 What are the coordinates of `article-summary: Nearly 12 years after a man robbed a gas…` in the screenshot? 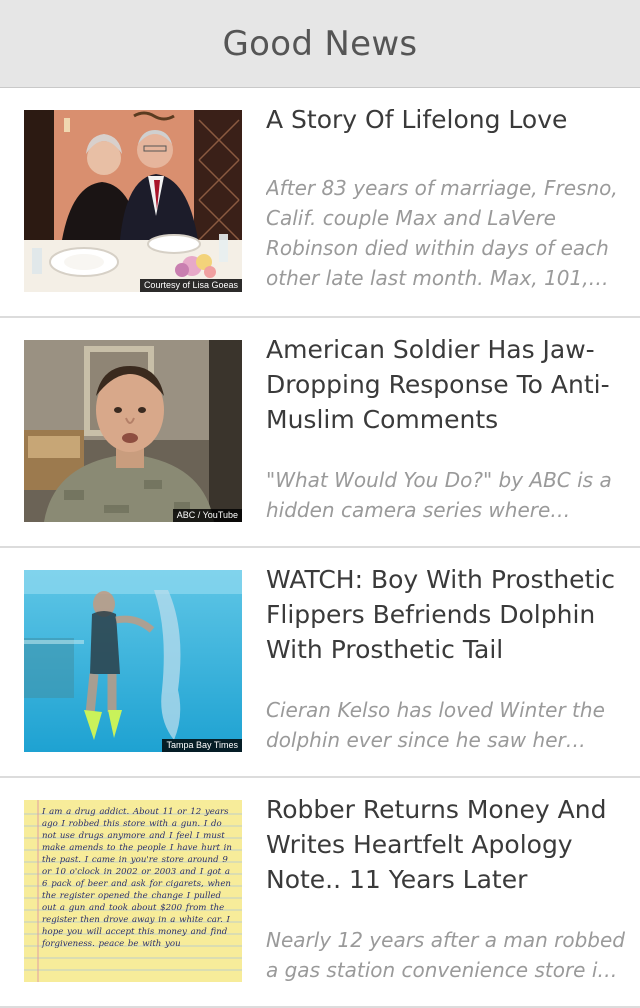 It's located at (445, 955).